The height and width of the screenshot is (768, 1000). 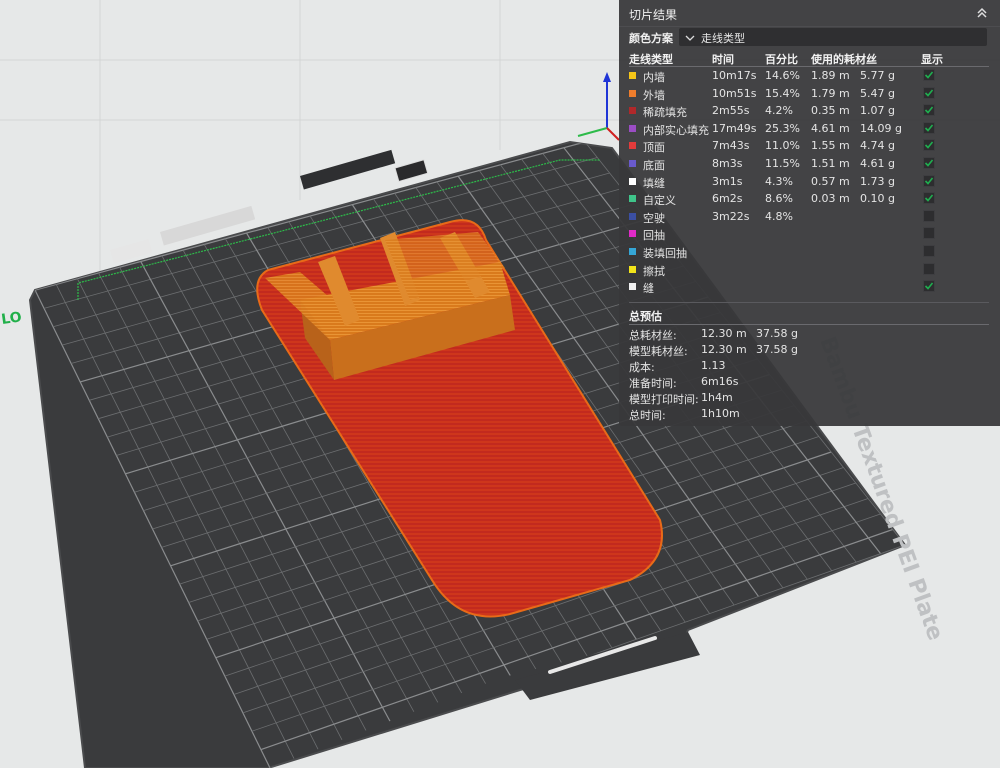 What do you see at coordinates (844, 59) in the screenshot?
I see `column-header-filament: 使用的耗材丝` at bounding box center [844, 59].